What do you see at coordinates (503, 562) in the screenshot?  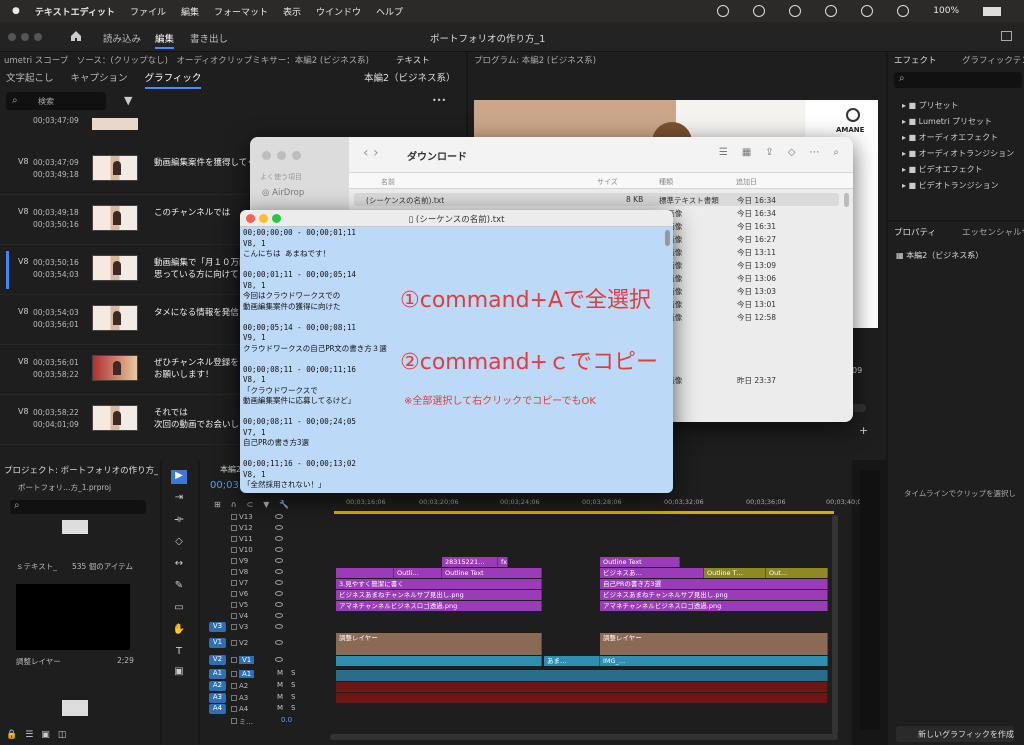 I see `clip-v9-fx: fx` at bounding box center [503, 562].